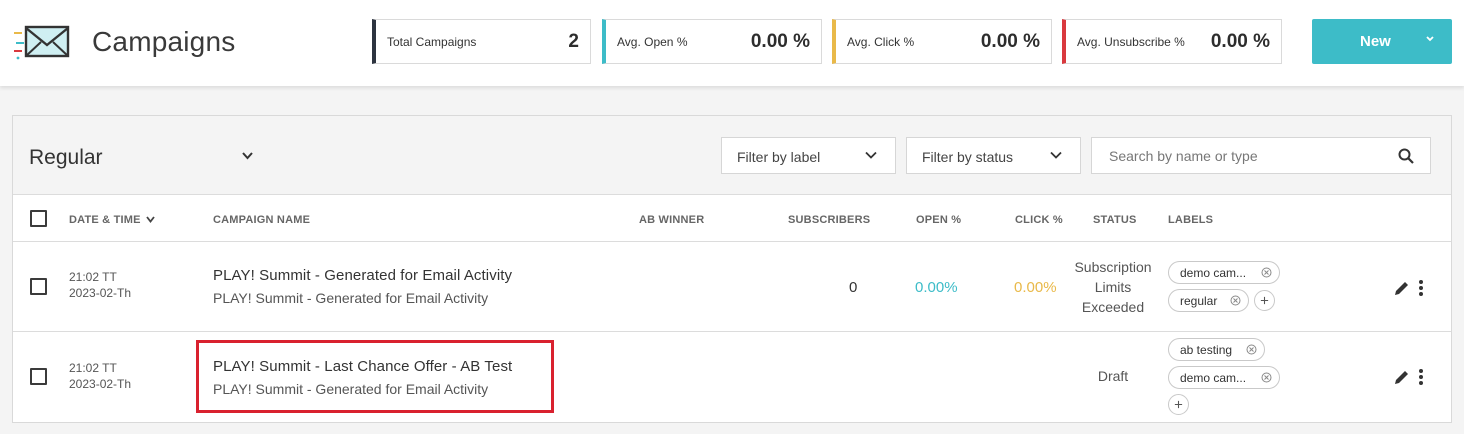  I want to click on stat-value: 2, so click(573, 41).